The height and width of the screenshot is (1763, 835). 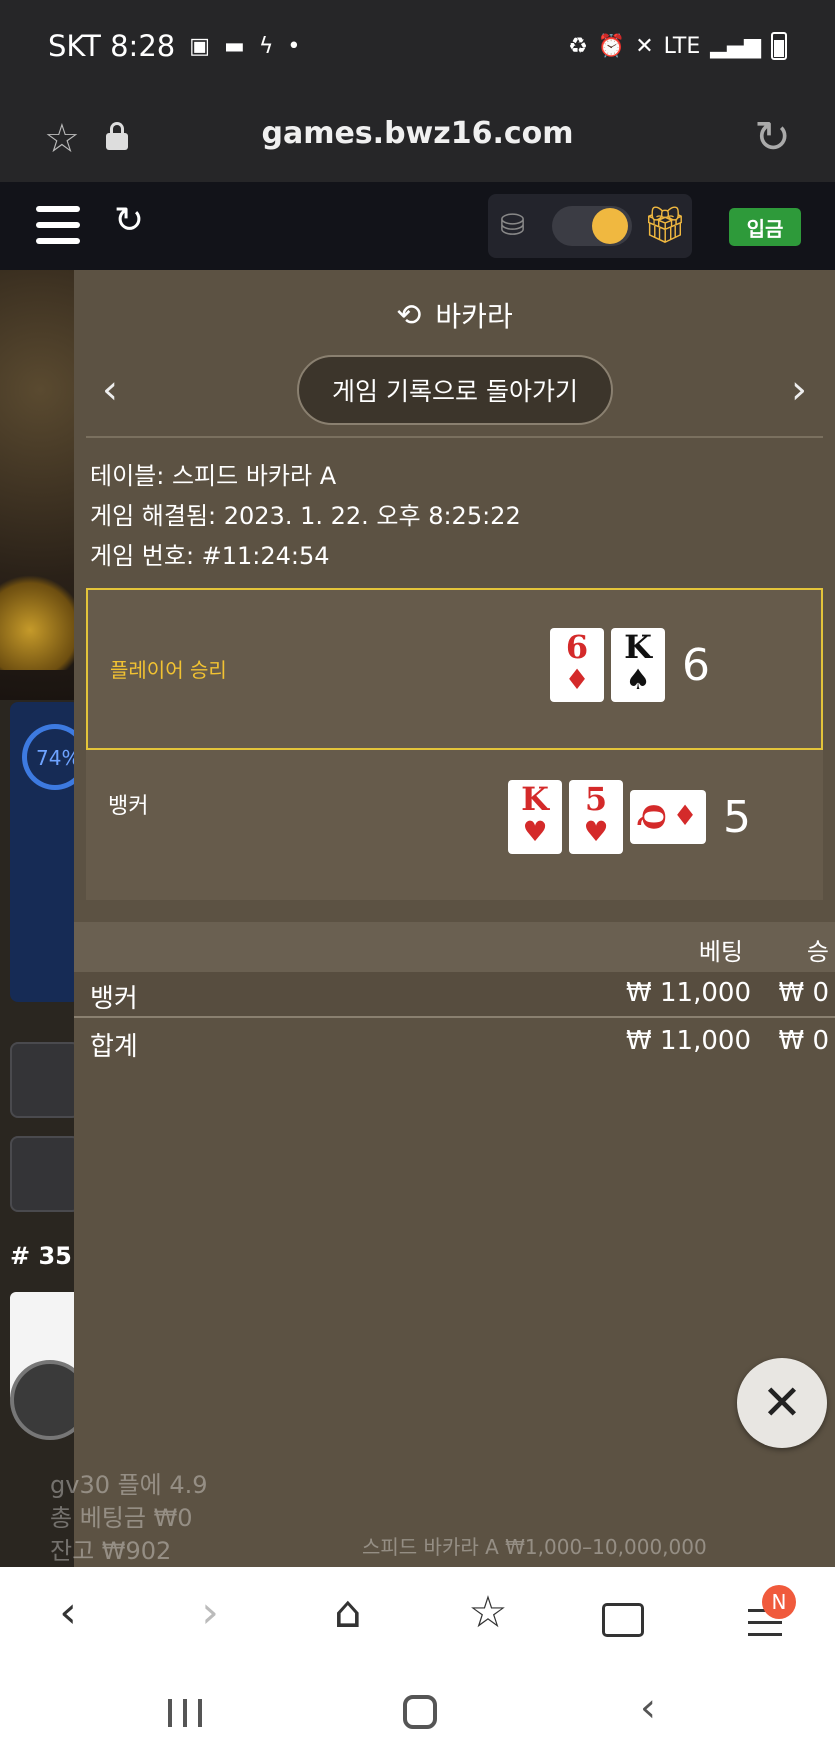 What do you see at coordinates (417, 133) in the screenshot?
I see `url-text: games.bwz16.com` at bounding box center [417, 133].